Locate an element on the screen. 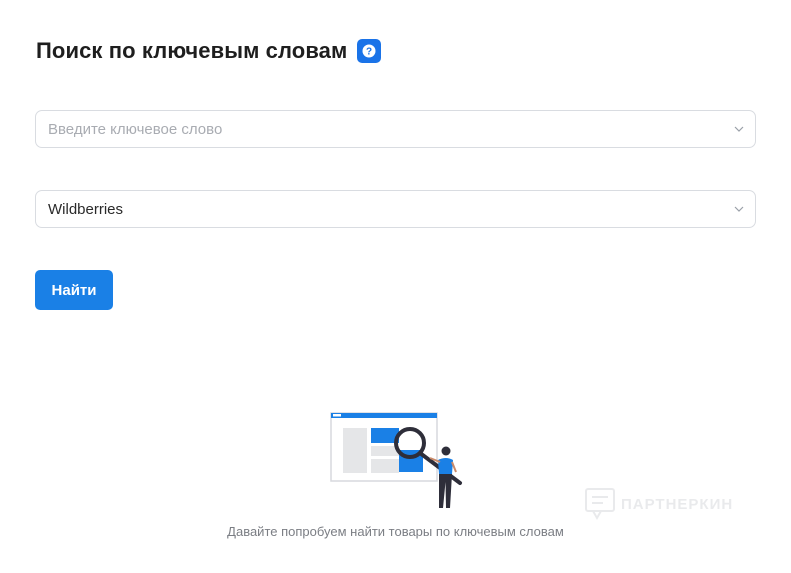  chat-bubble-icon is located at coordinates (600, 504).